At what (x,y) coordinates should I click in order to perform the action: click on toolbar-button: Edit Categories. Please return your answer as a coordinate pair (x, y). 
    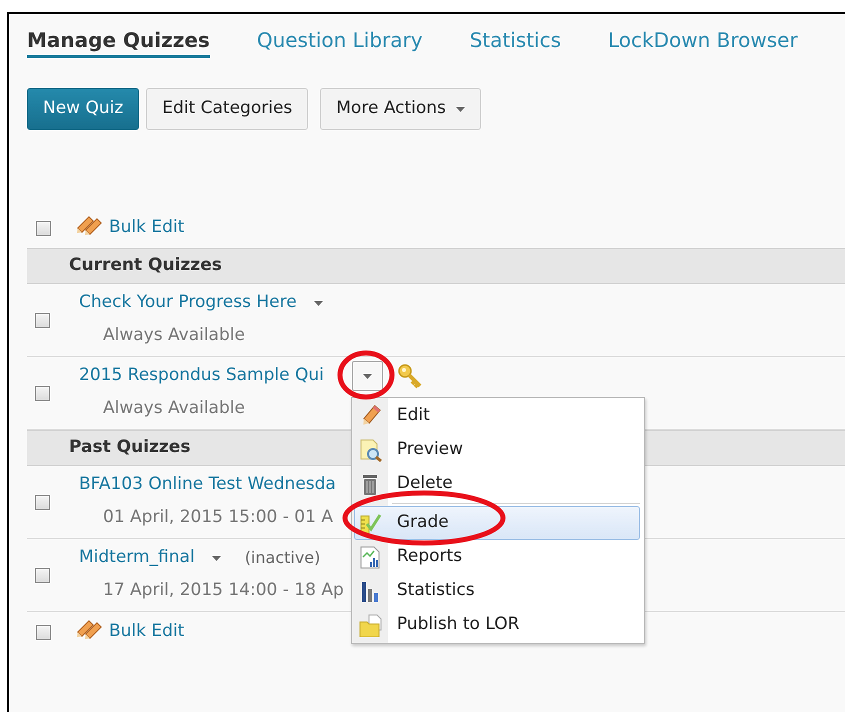
    Looking at the image, I should click on (227, 109).